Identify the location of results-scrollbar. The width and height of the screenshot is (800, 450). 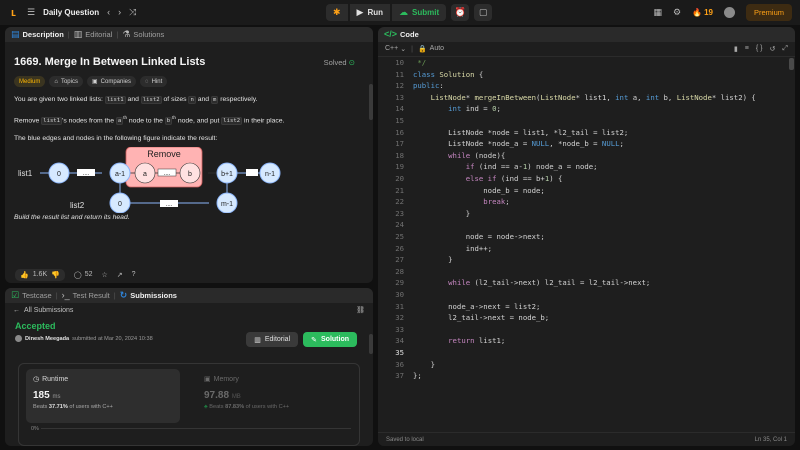
(371, 344).